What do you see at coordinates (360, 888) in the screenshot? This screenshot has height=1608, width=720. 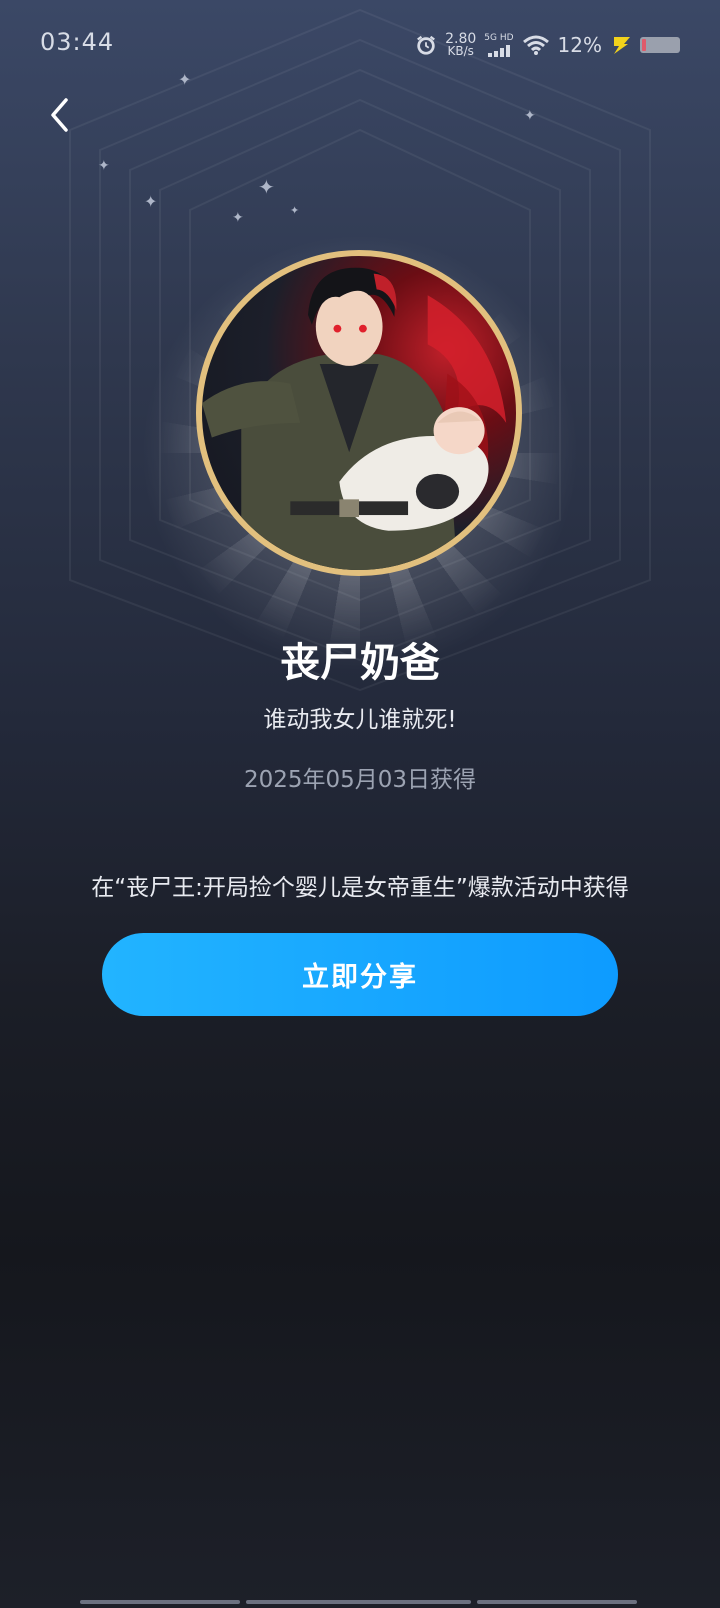 I see `badge-description: 在“丧尸王:开局捡个婴儿是女帝重生”爆款活动中获得` at bounding box center [360, 888].